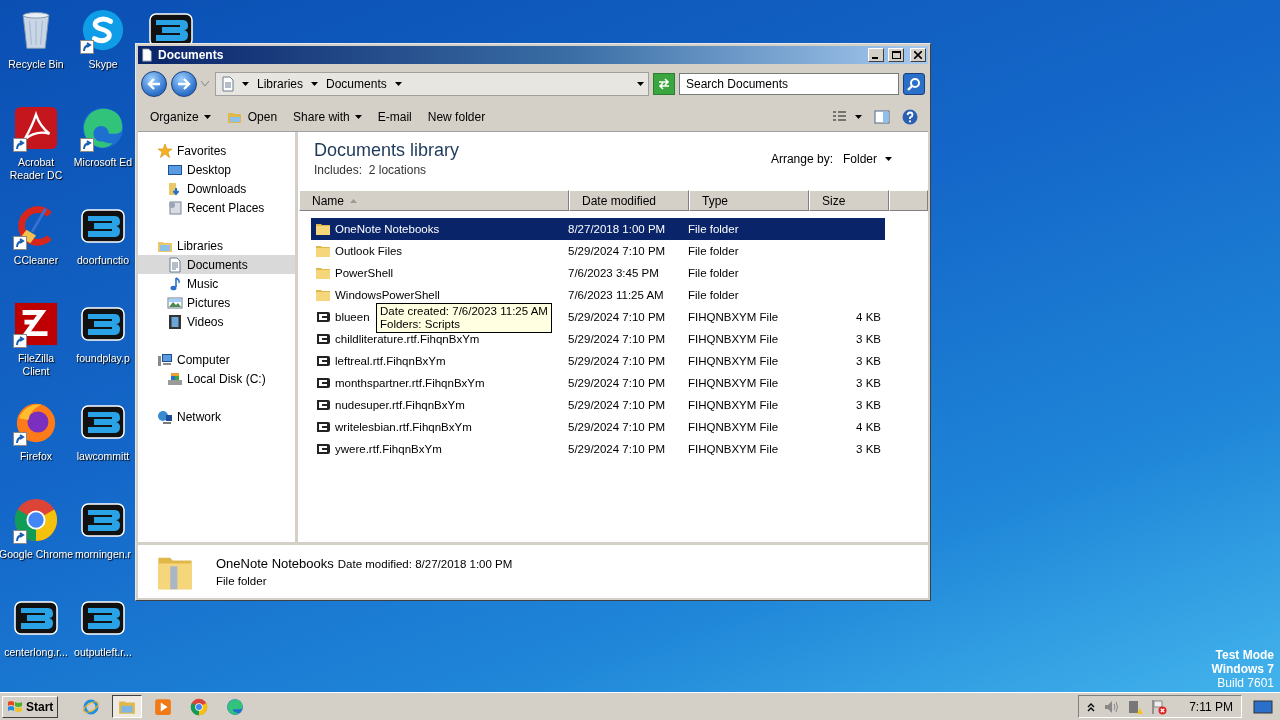  I want to click on arrange-dropdown: Folder, so click(867, 159).